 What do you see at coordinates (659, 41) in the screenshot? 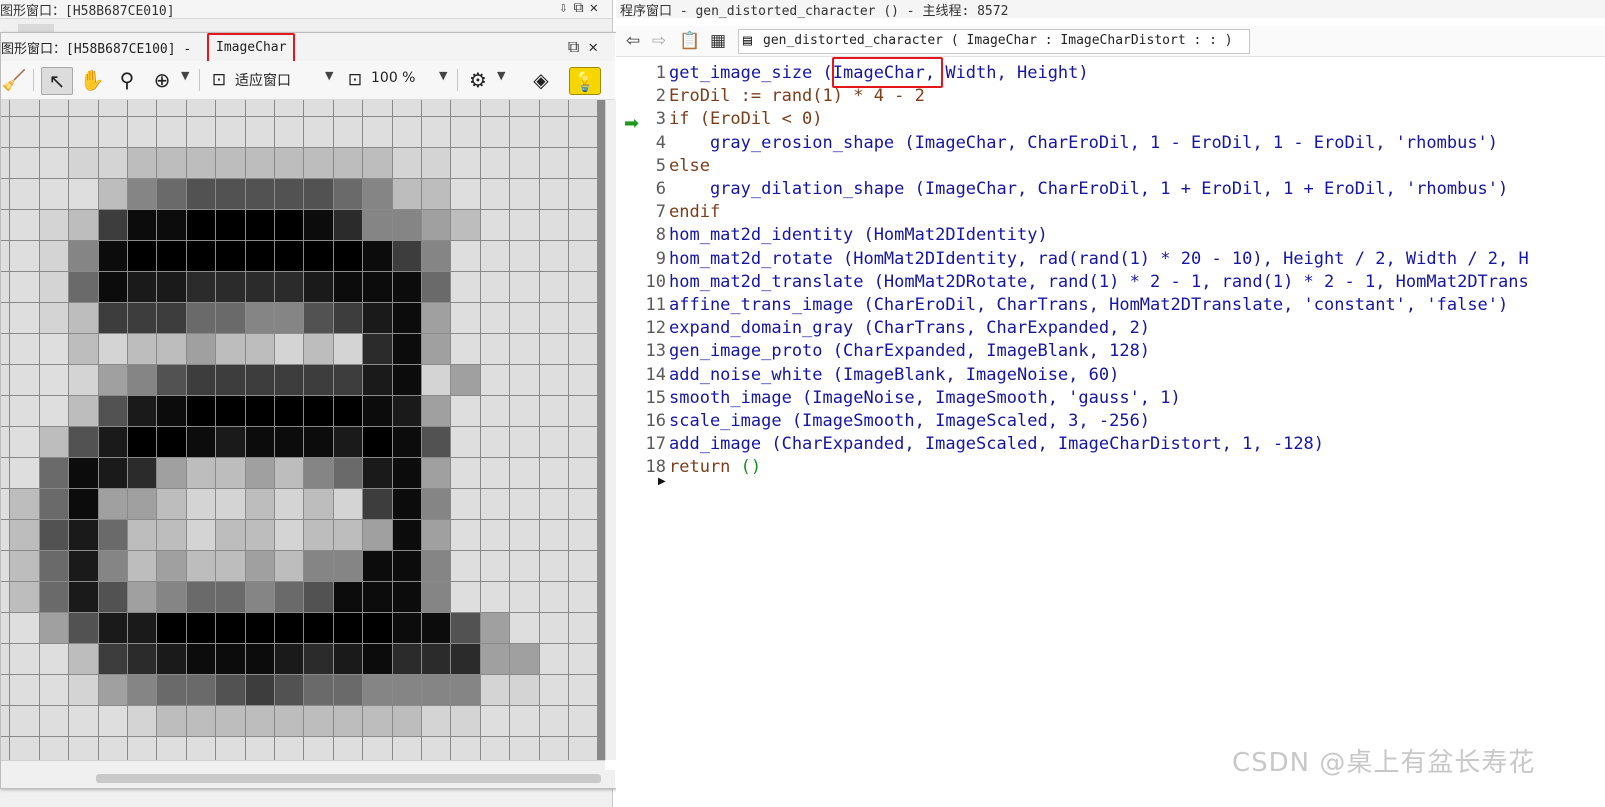
I see `forward-arrow-icon: ⇨` at bounding box center [659, 41].